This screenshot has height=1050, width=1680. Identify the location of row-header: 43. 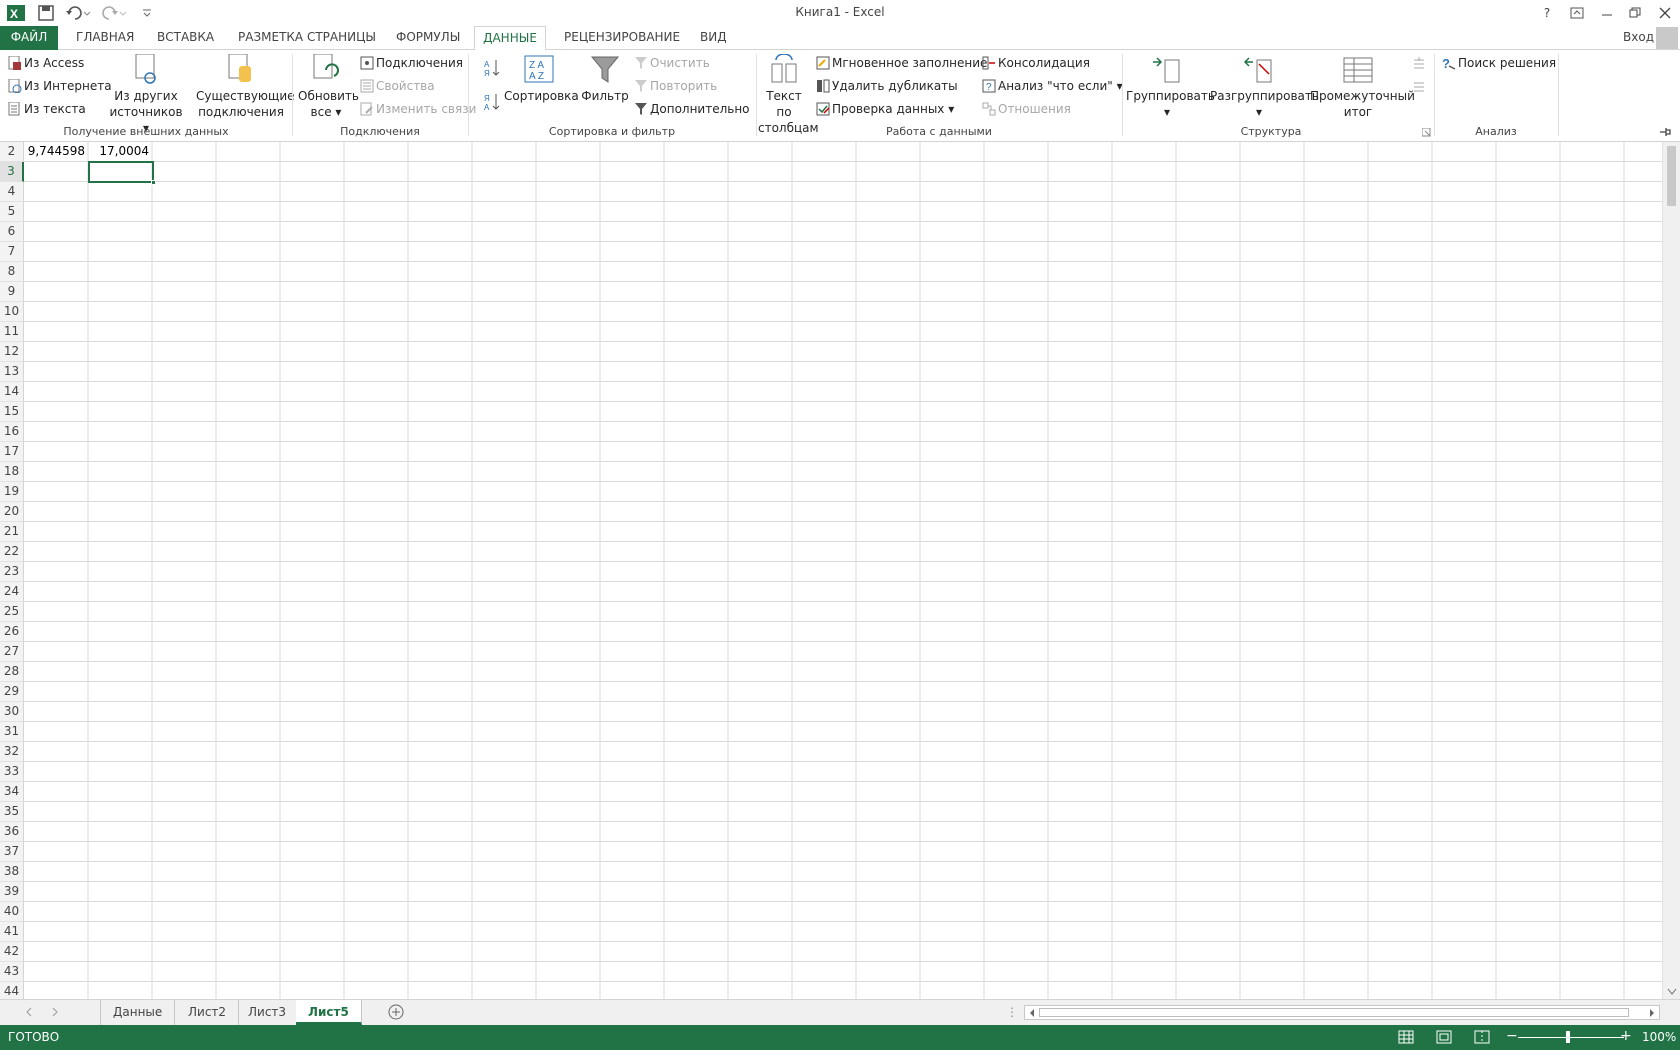
(12, 972).